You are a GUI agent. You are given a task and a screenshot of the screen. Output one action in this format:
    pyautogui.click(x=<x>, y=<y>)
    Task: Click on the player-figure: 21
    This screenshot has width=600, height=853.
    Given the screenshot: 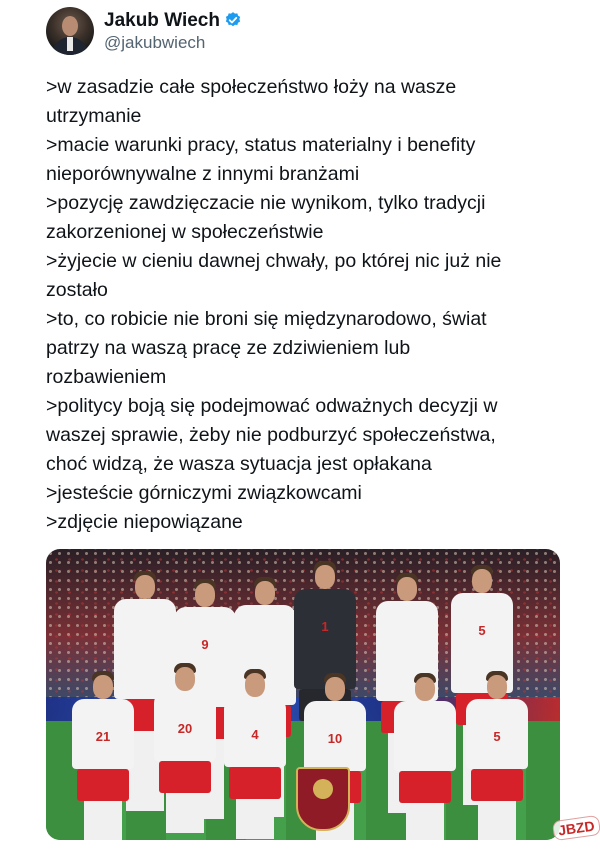 What is the action you would take?
    pyautogui.click(x=103, y=754)
    